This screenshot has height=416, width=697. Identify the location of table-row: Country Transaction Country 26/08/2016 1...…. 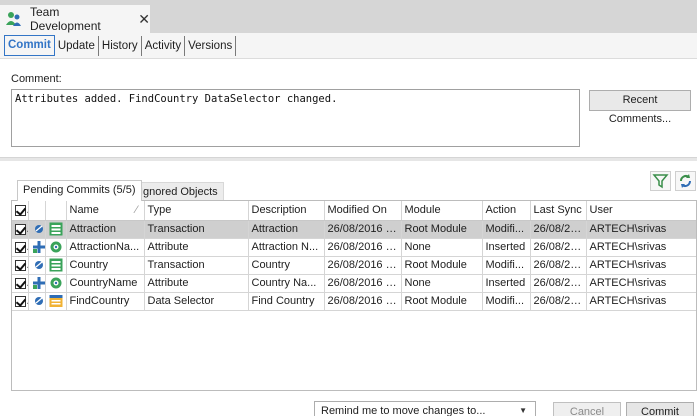
(354, 265).